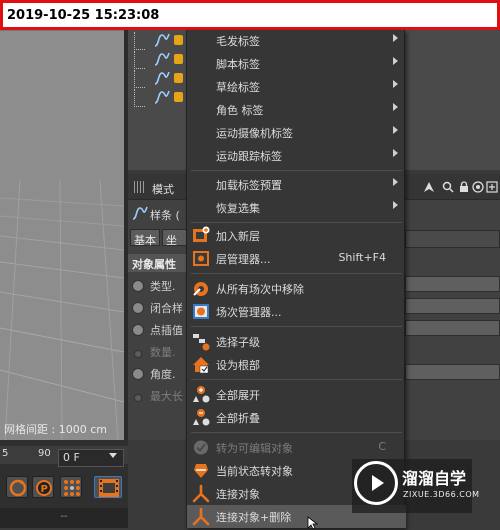 Image resolution: width=500 pixels, height=530 pixels. I want to click on menu-item-collapse-all: 全部折叠, so click(296, 417).